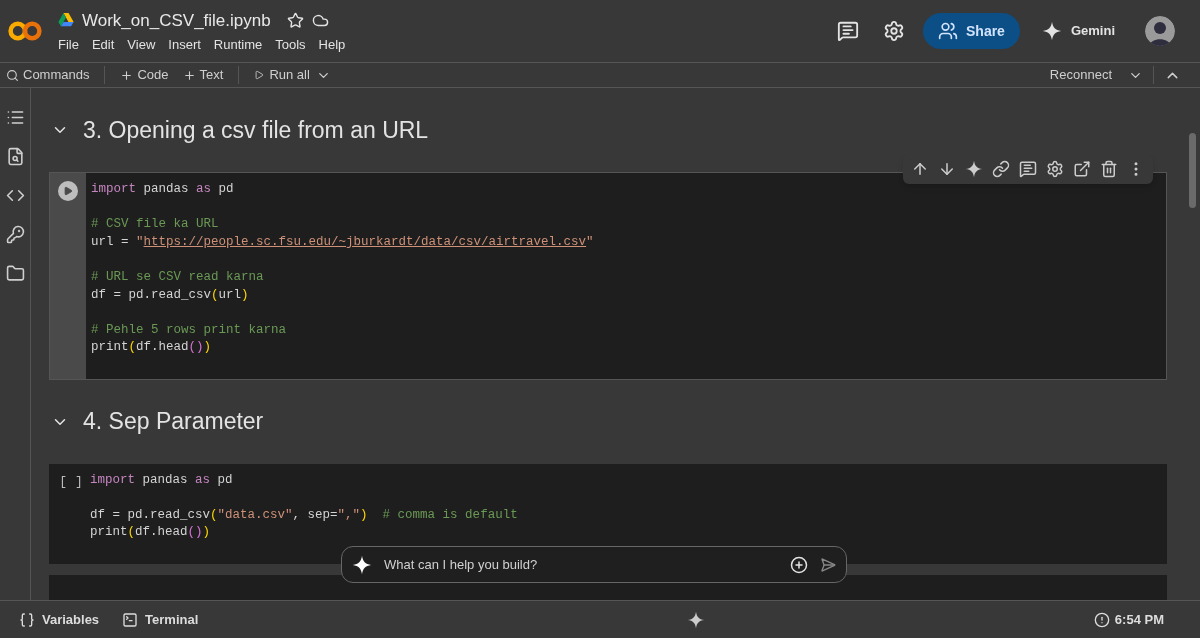  Describe the element at coordinates (1139, 619) in the screenshot. I see `status-time: 6:54 PM` at that location.